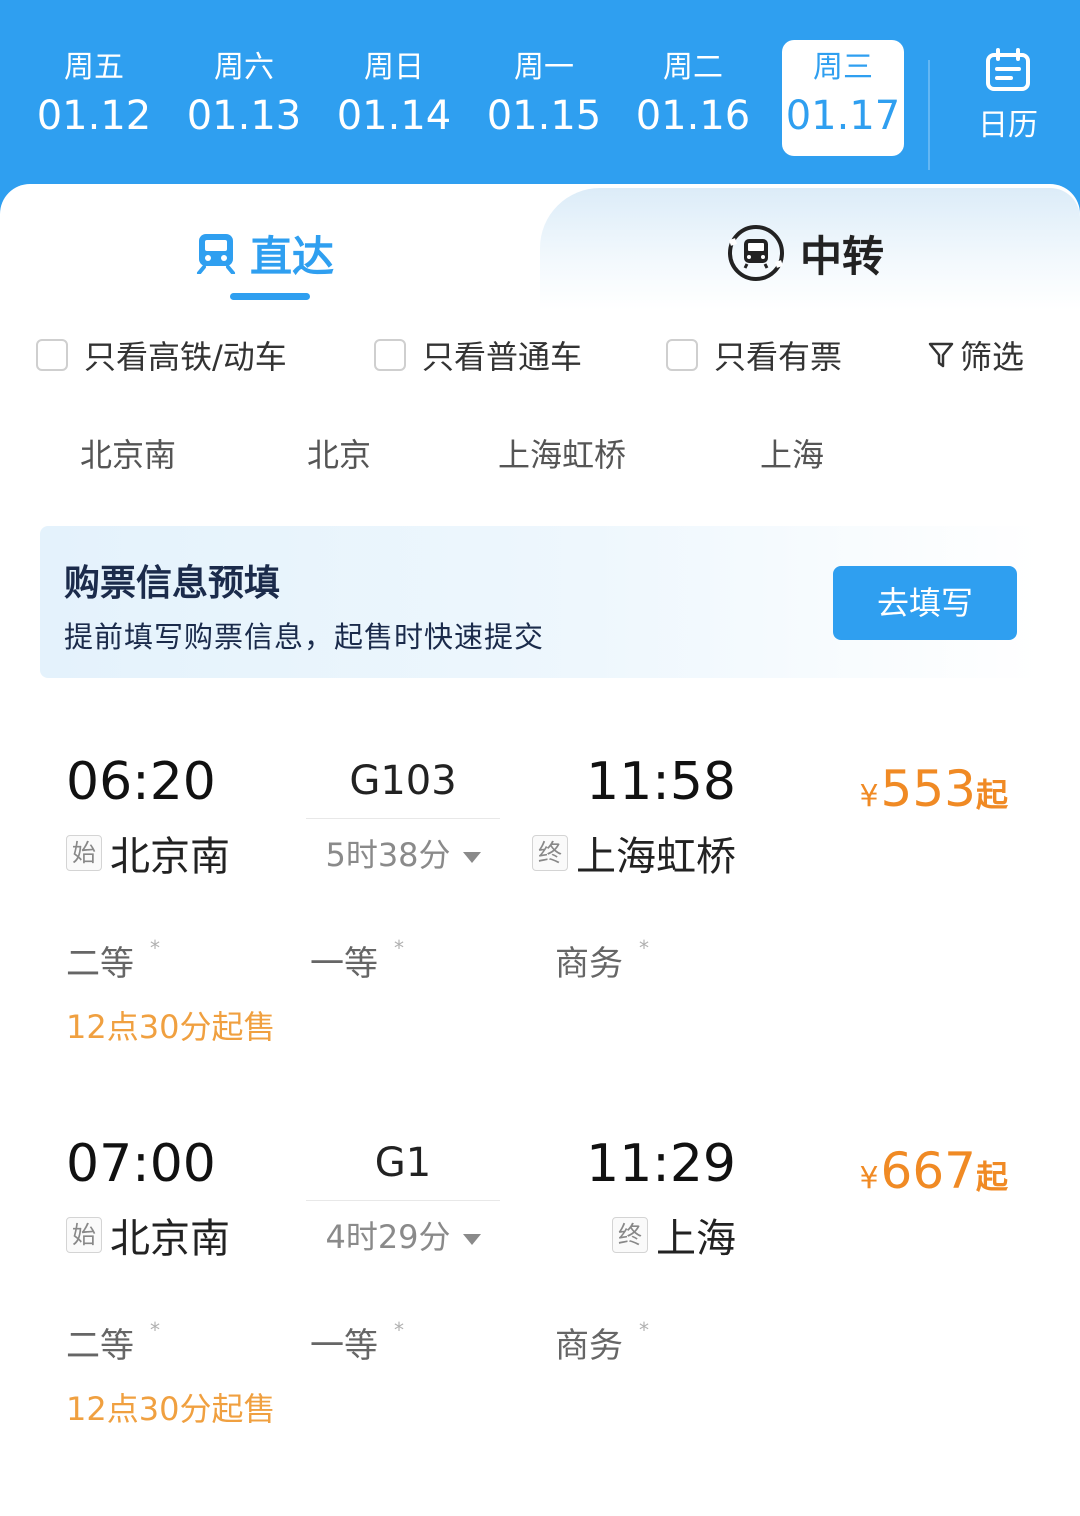  Describe the element at coordinates (1008, 125) in the screenshot. I see `calendar-label: 日历` at that location.